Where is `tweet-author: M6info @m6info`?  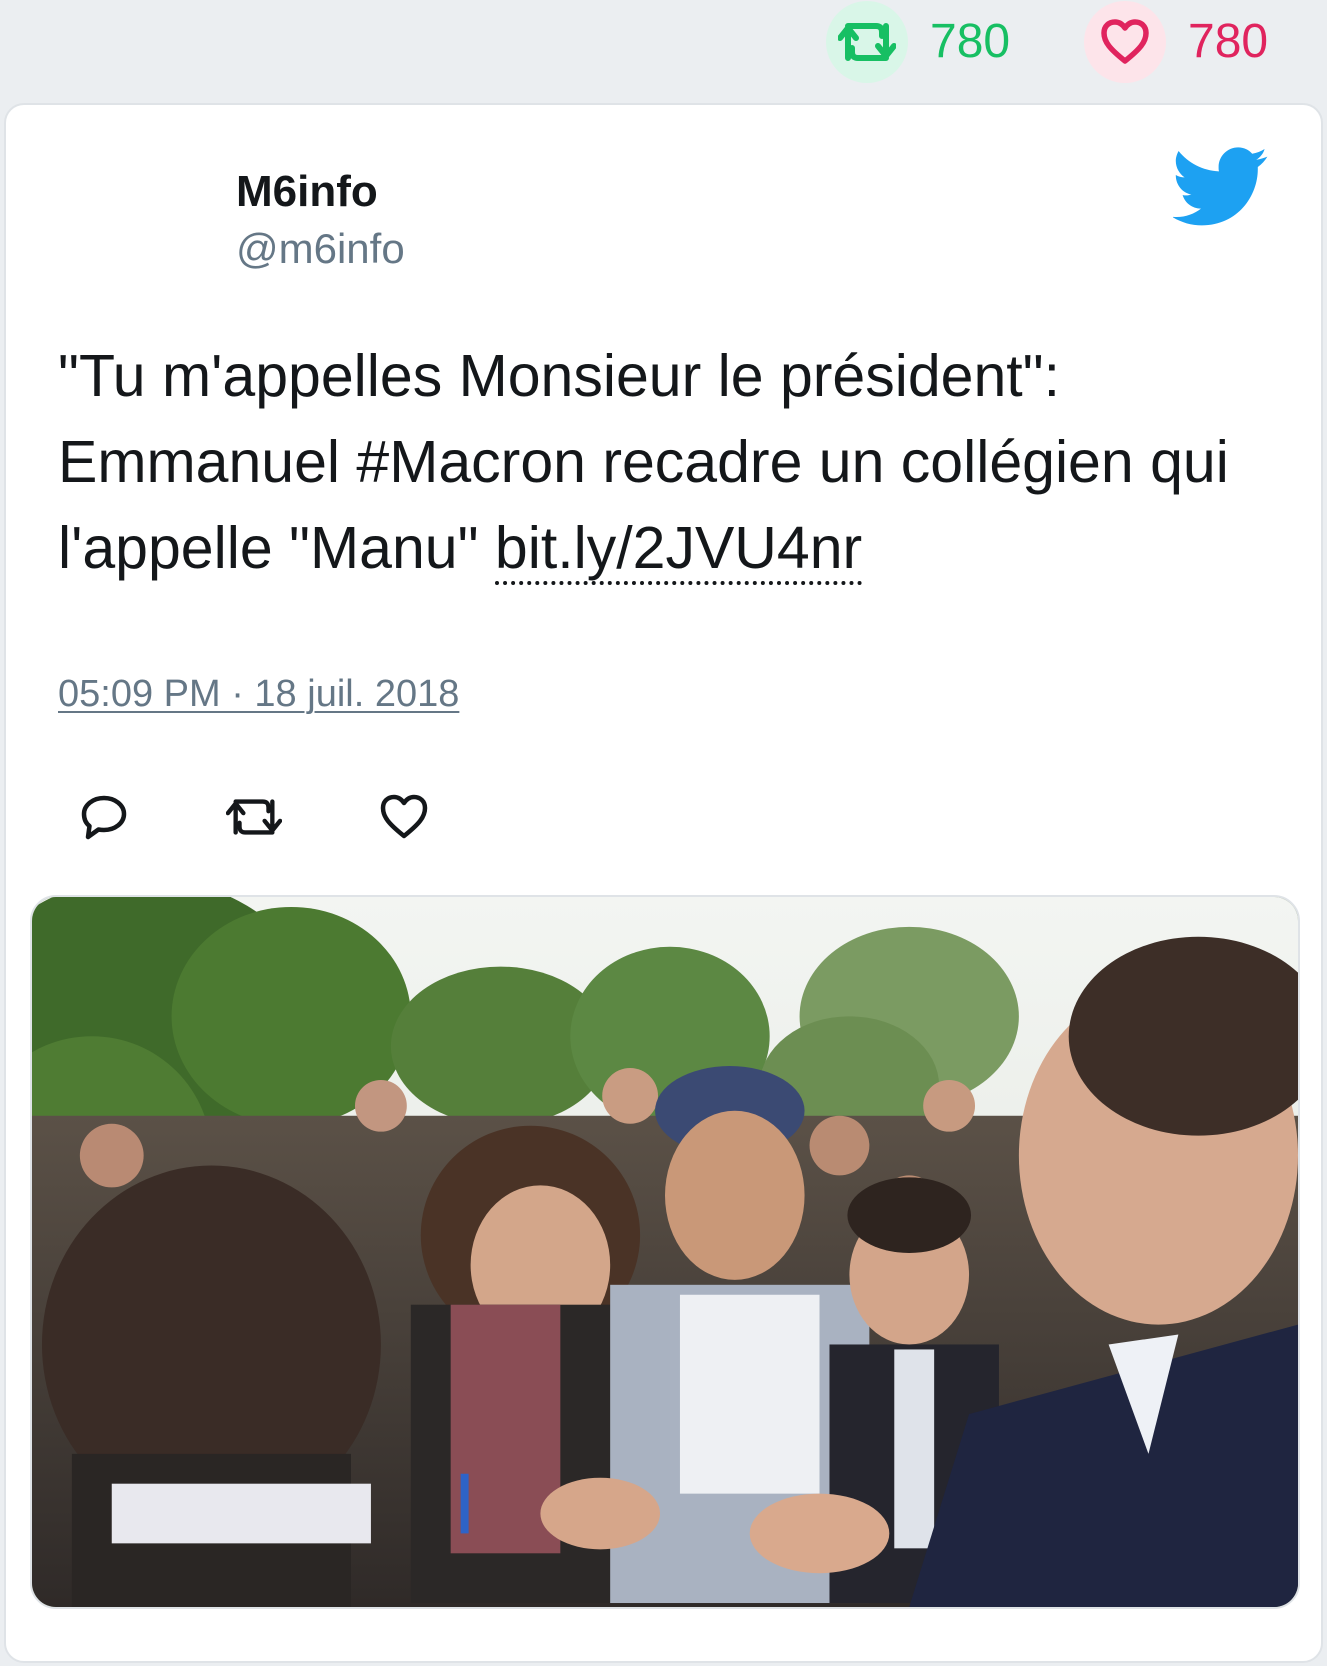
tweet-author: M6info @m6info is located at coordinates (320, 220).